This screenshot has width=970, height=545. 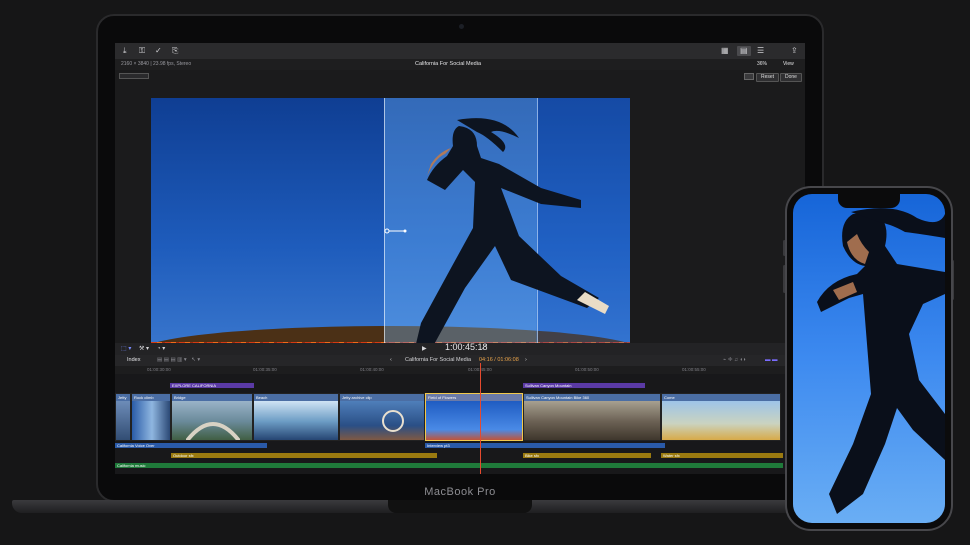 I want to click on format-info: 2160 × 3840 | 23.98 fps, Stereo, so click(x=156, y=64).